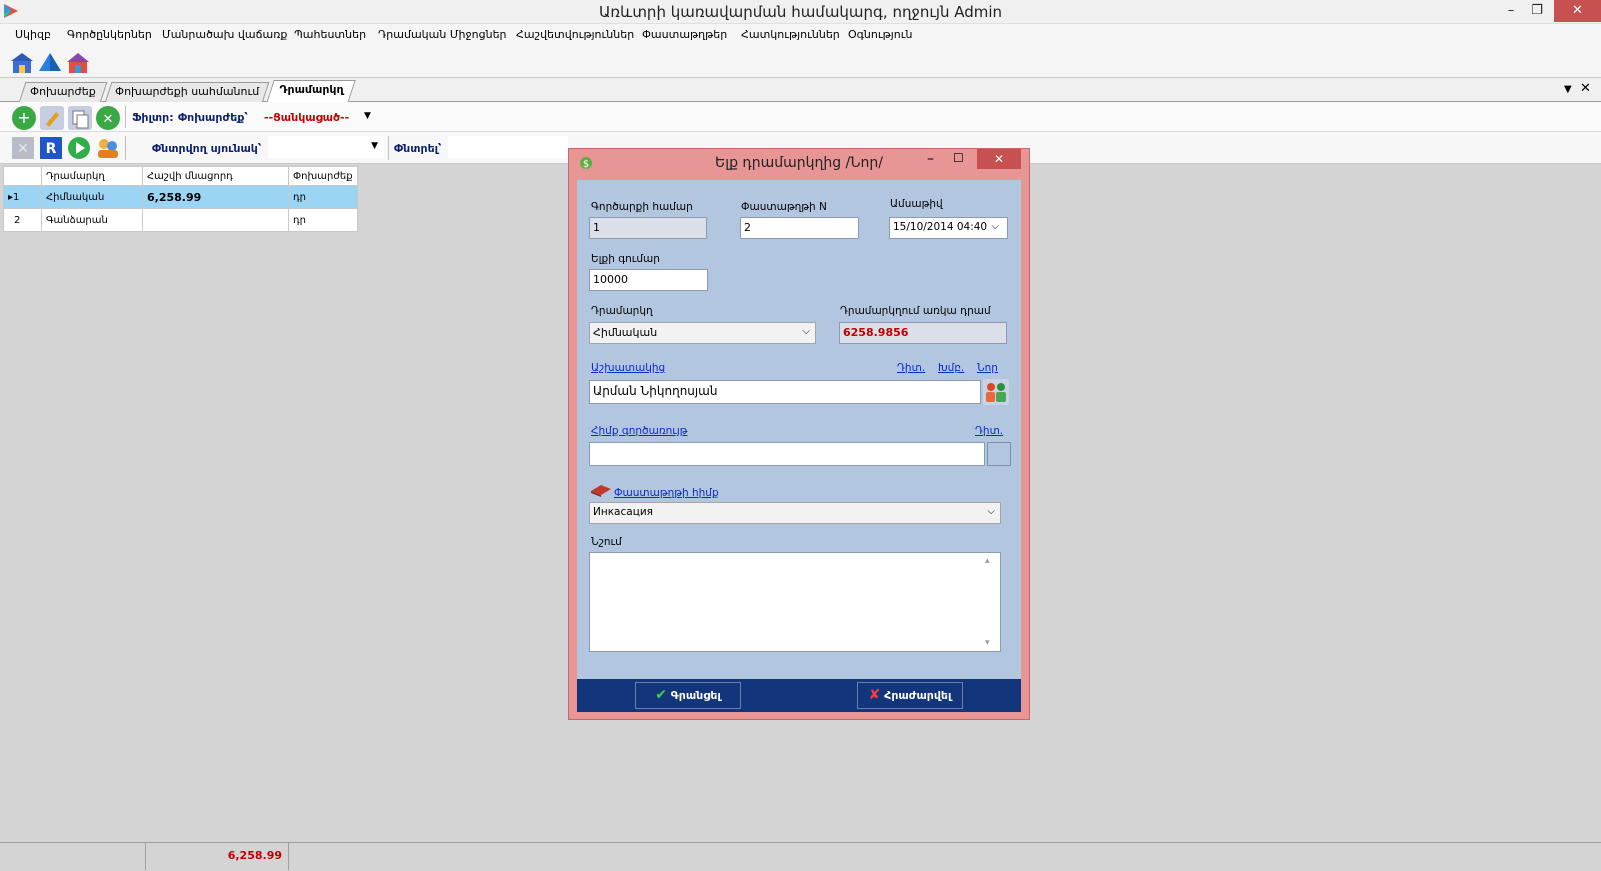 The height and width of the screenshot is (871, 1601). Describe the element at coordinates (910, 695) in the screenshot. I see `cancel-button: ✘ Հրաժարվել` at that location.